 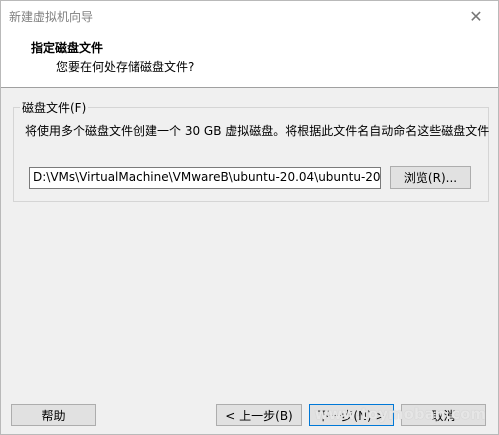 I want to click on close-icon: ✕, so click(x=476, y=16).